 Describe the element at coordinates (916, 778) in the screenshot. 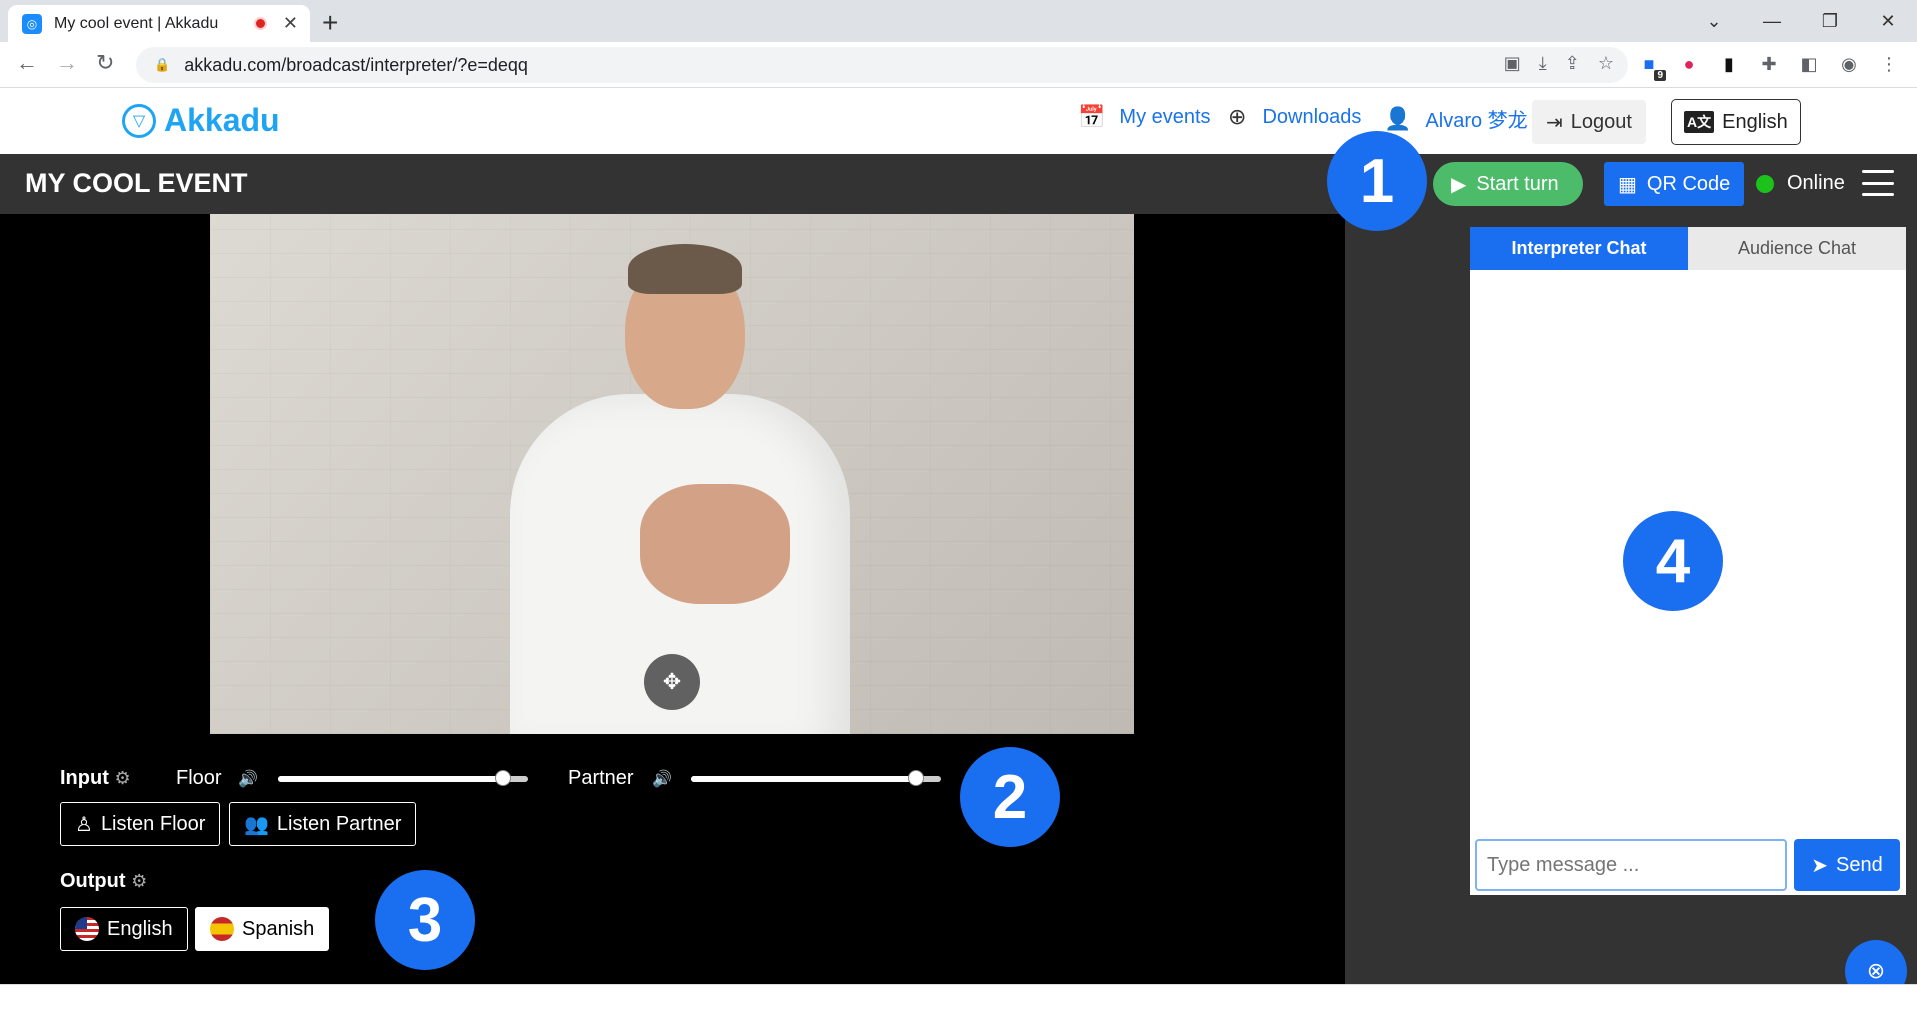

I see `partner-volume-thumb` at that location.